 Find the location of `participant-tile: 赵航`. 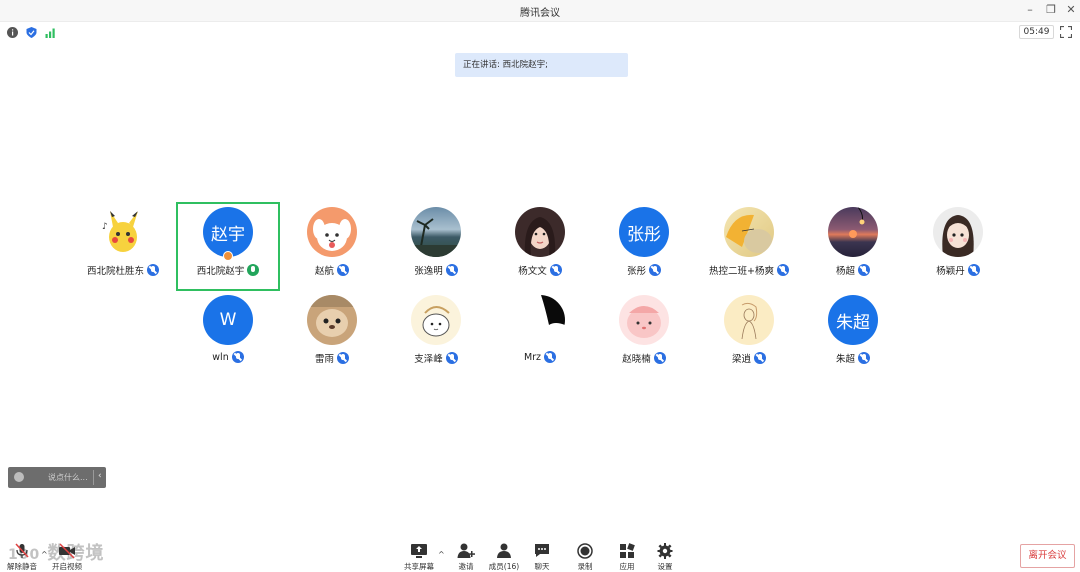

participant-tile: 赵航 is located at coordinates (332, 247).